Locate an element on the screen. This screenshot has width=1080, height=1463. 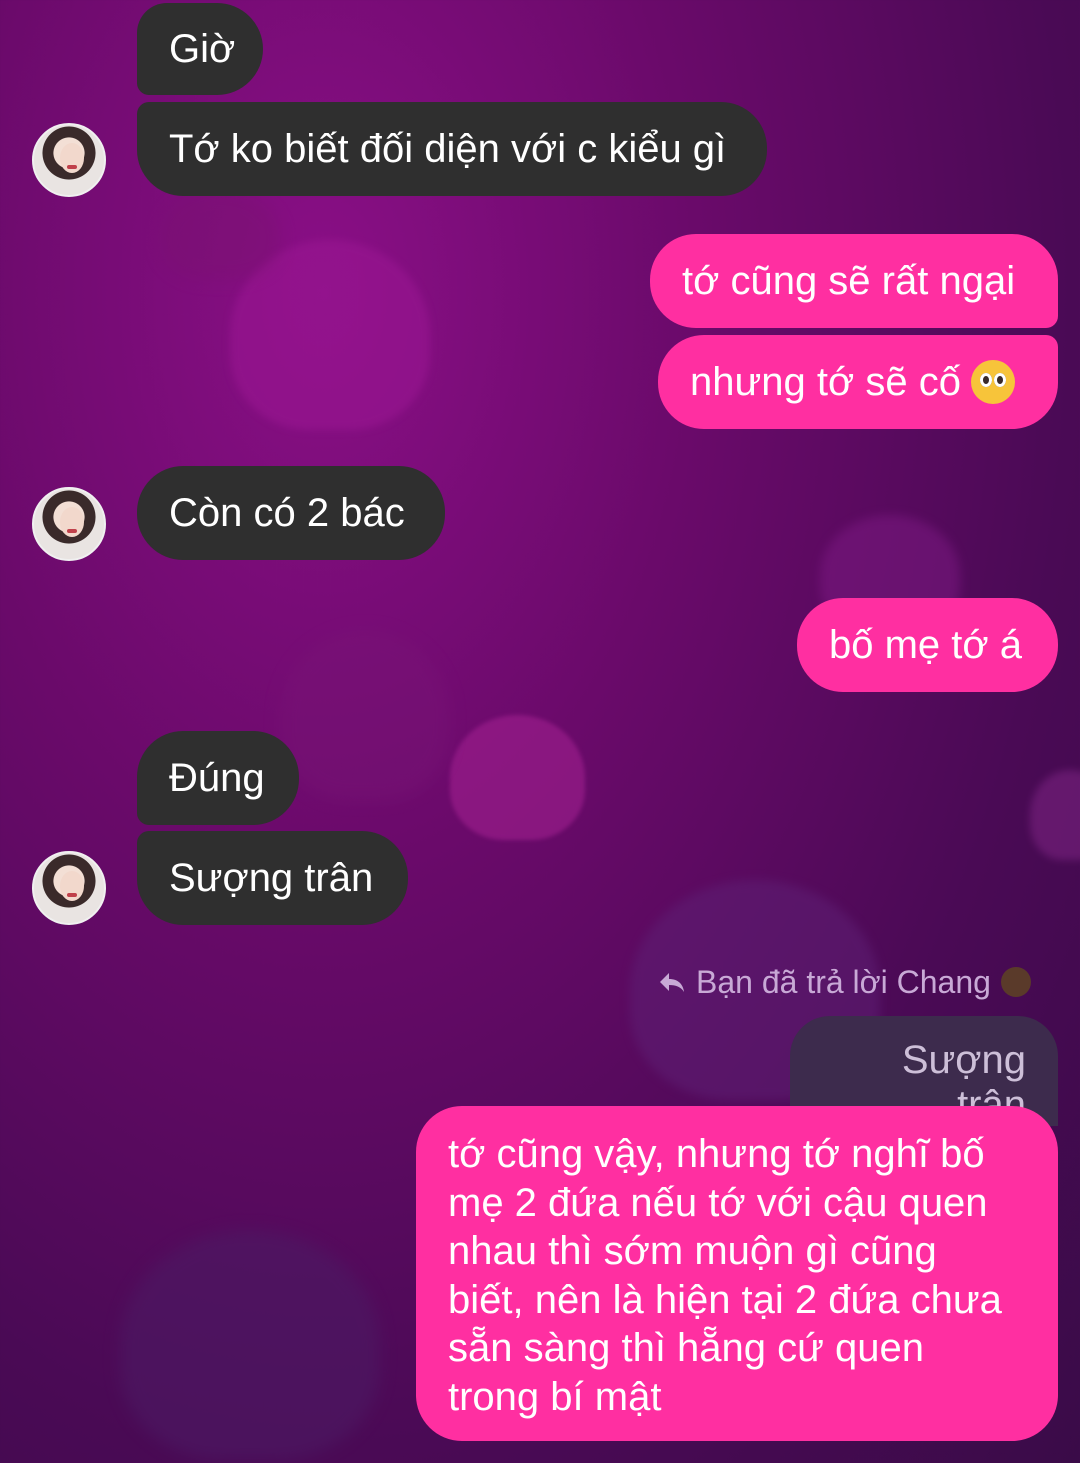
message-bubble-incoming: Giờ is located at coordinates (200, 49).